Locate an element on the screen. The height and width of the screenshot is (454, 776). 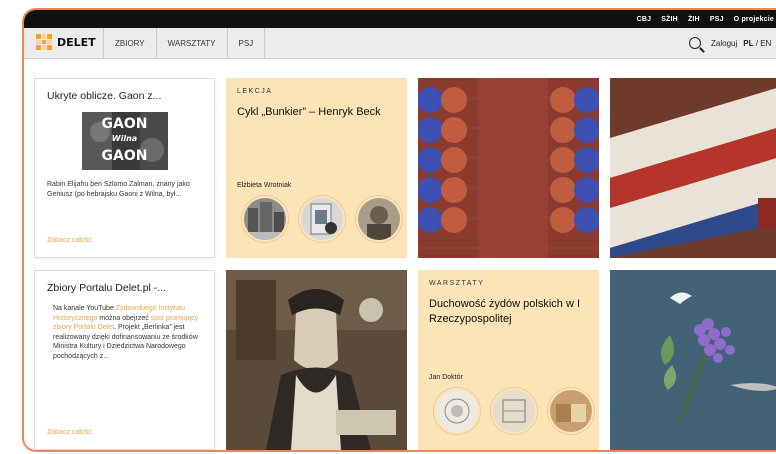
thumb-text-3: GAON is located at coordinates (124, 156).